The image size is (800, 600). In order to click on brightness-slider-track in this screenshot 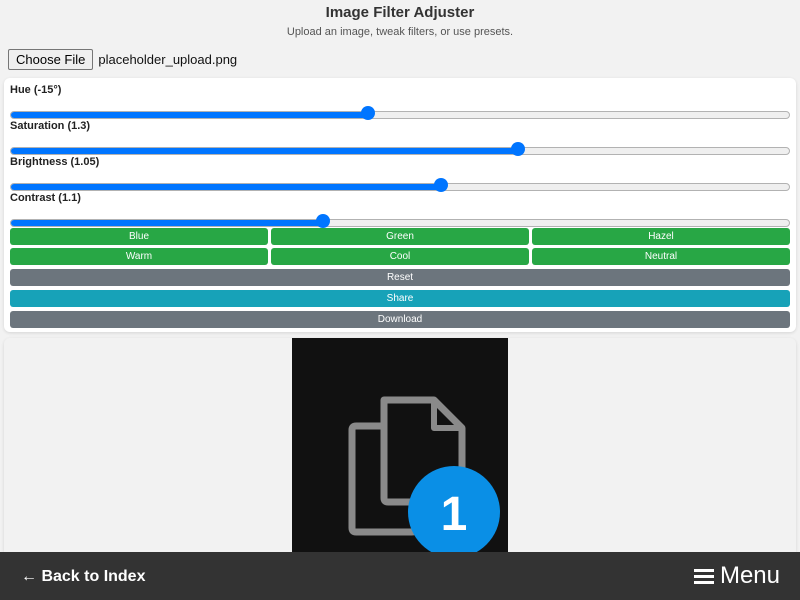, I will do `click(400, 187)`.